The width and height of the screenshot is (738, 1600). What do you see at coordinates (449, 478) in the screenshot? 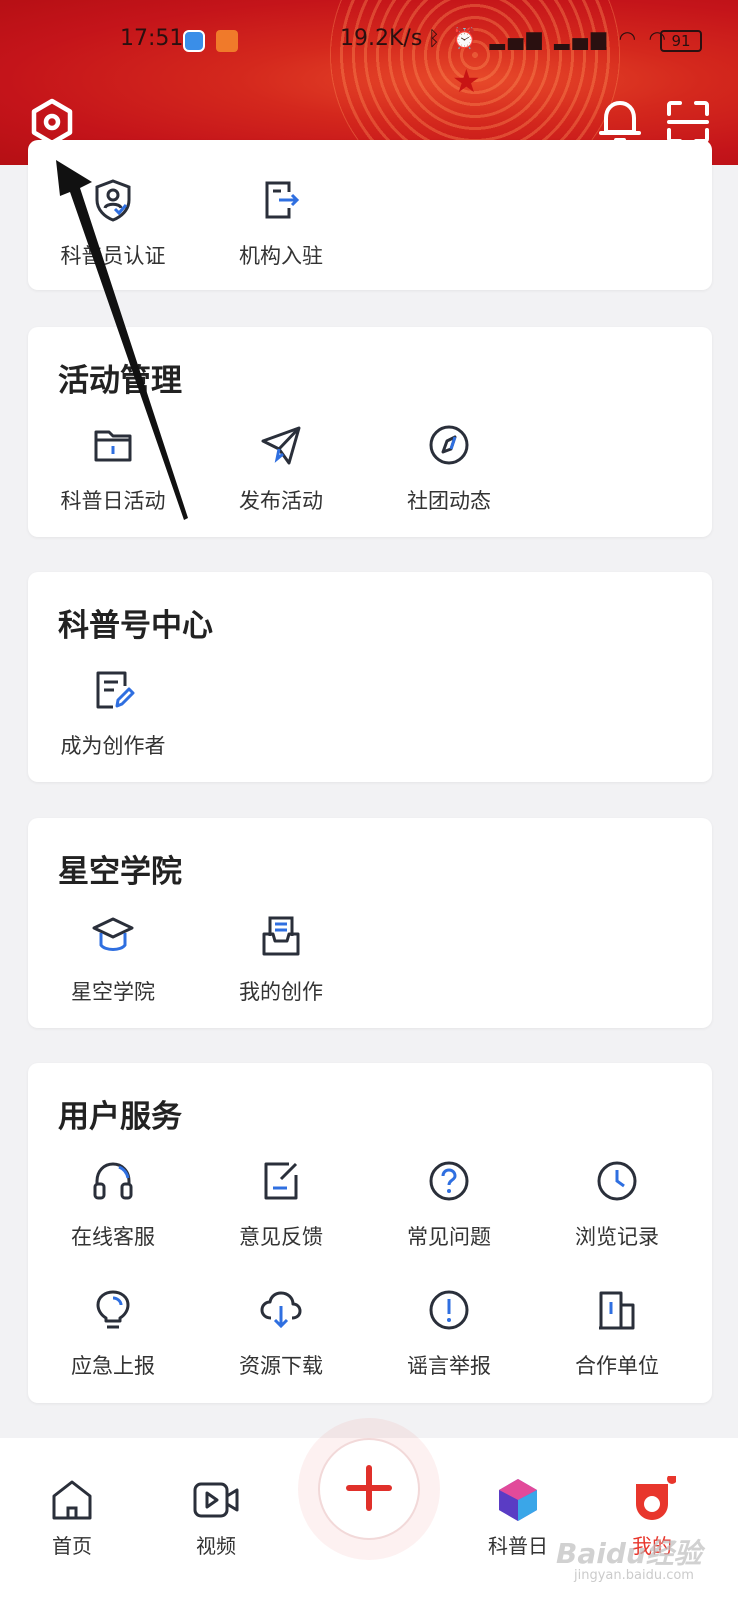
I see `grid-item-club-news: 社团动态` at bounding box center [449, 478].